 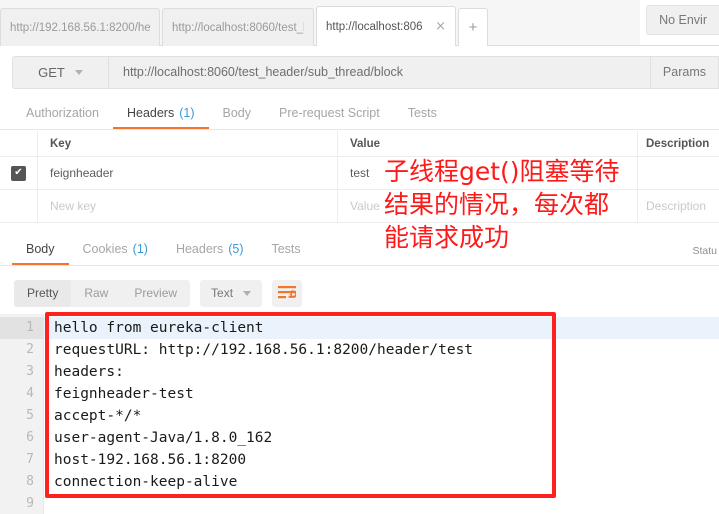 What do you see at coordinates (704, 251) in the screenshot?
I see `status-badge: Statu` at bounding box center [704, 251].